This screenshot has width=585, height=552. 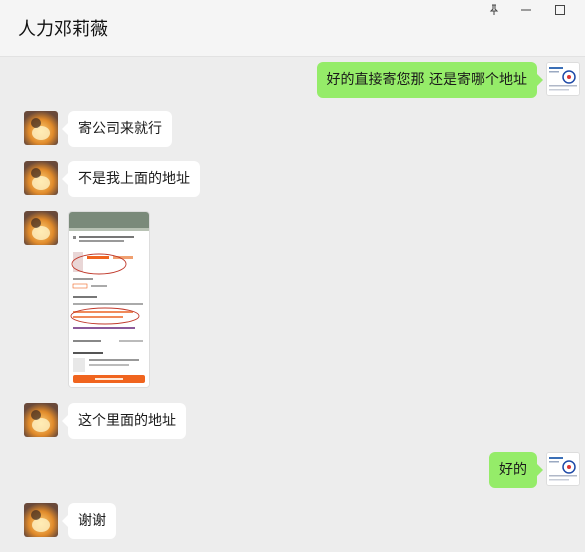 What do you see at coordinates (124, 421) in the screenshot?
I see `message-bubble-contact: 这个里面的地址` at bounding box center [124, 421].